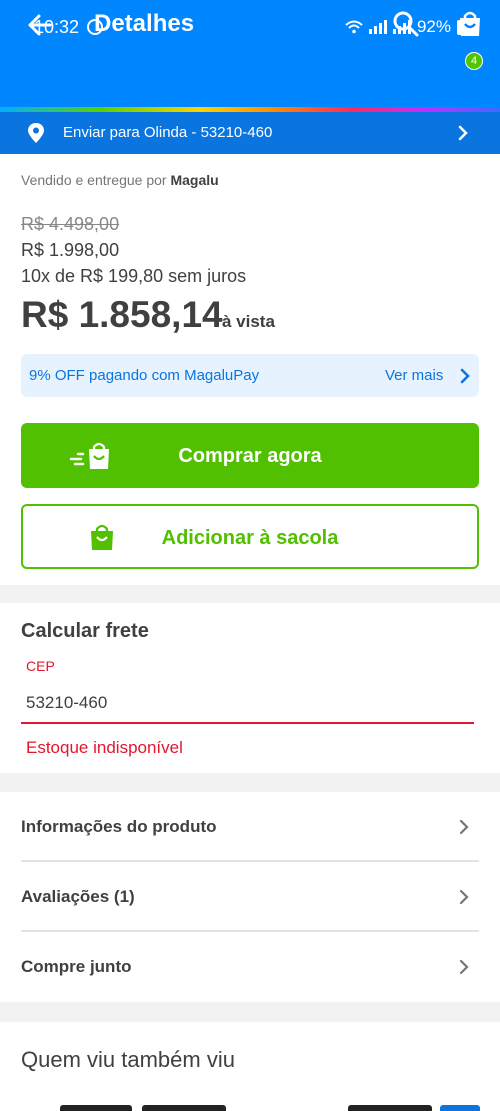 Image resolution: width=500 pixels, height=1111 pixels. What do you see at coordinates (144, 375) in the screenshot?
I see `promo-text: 9% OFF pagando com MagaluPay` at bounding box center [144, 375].